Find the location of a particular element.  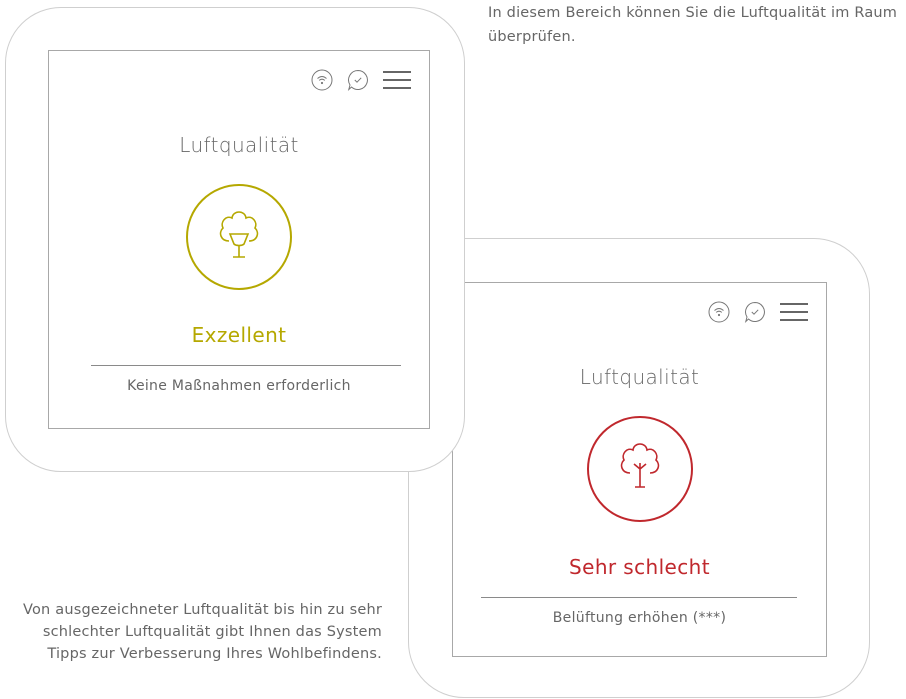

quality-status: Exzellent is located at coordinates (239, 335).